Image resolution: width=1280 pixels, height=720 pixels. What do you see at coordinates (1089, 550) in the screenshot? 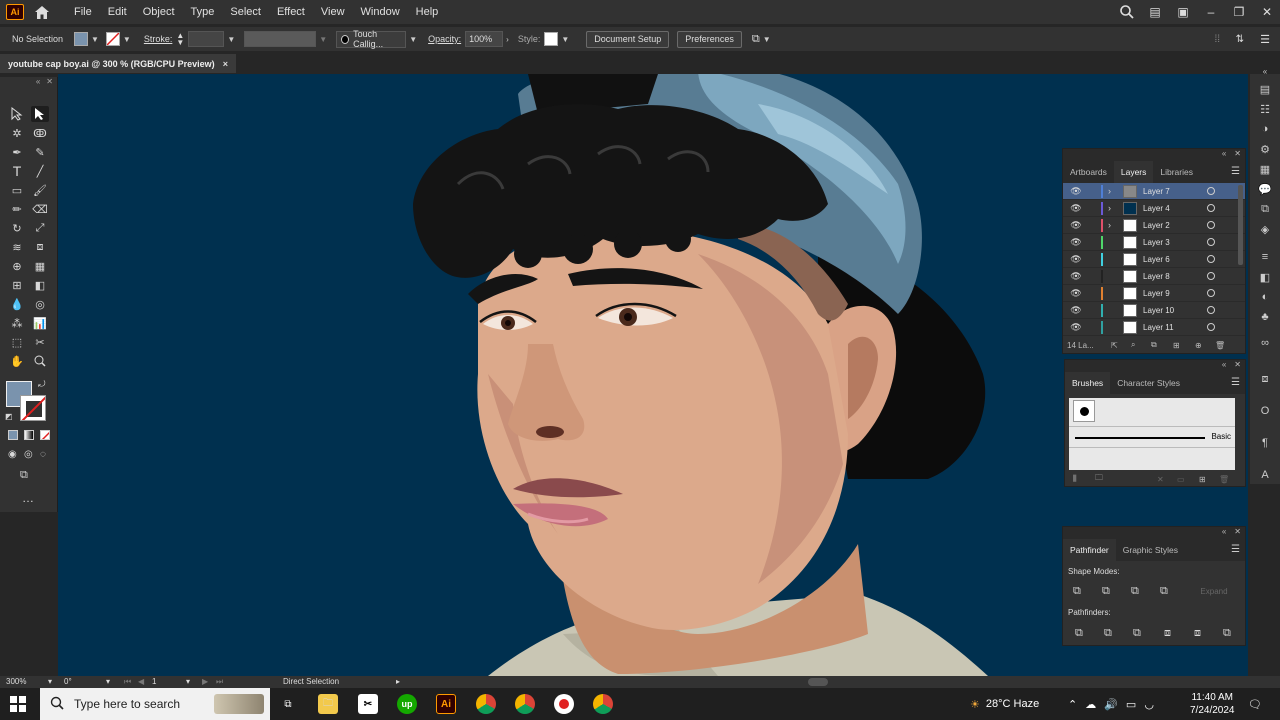
I see `tab-pathfinder: Pathfinder` at bounding box center [1089, 550].